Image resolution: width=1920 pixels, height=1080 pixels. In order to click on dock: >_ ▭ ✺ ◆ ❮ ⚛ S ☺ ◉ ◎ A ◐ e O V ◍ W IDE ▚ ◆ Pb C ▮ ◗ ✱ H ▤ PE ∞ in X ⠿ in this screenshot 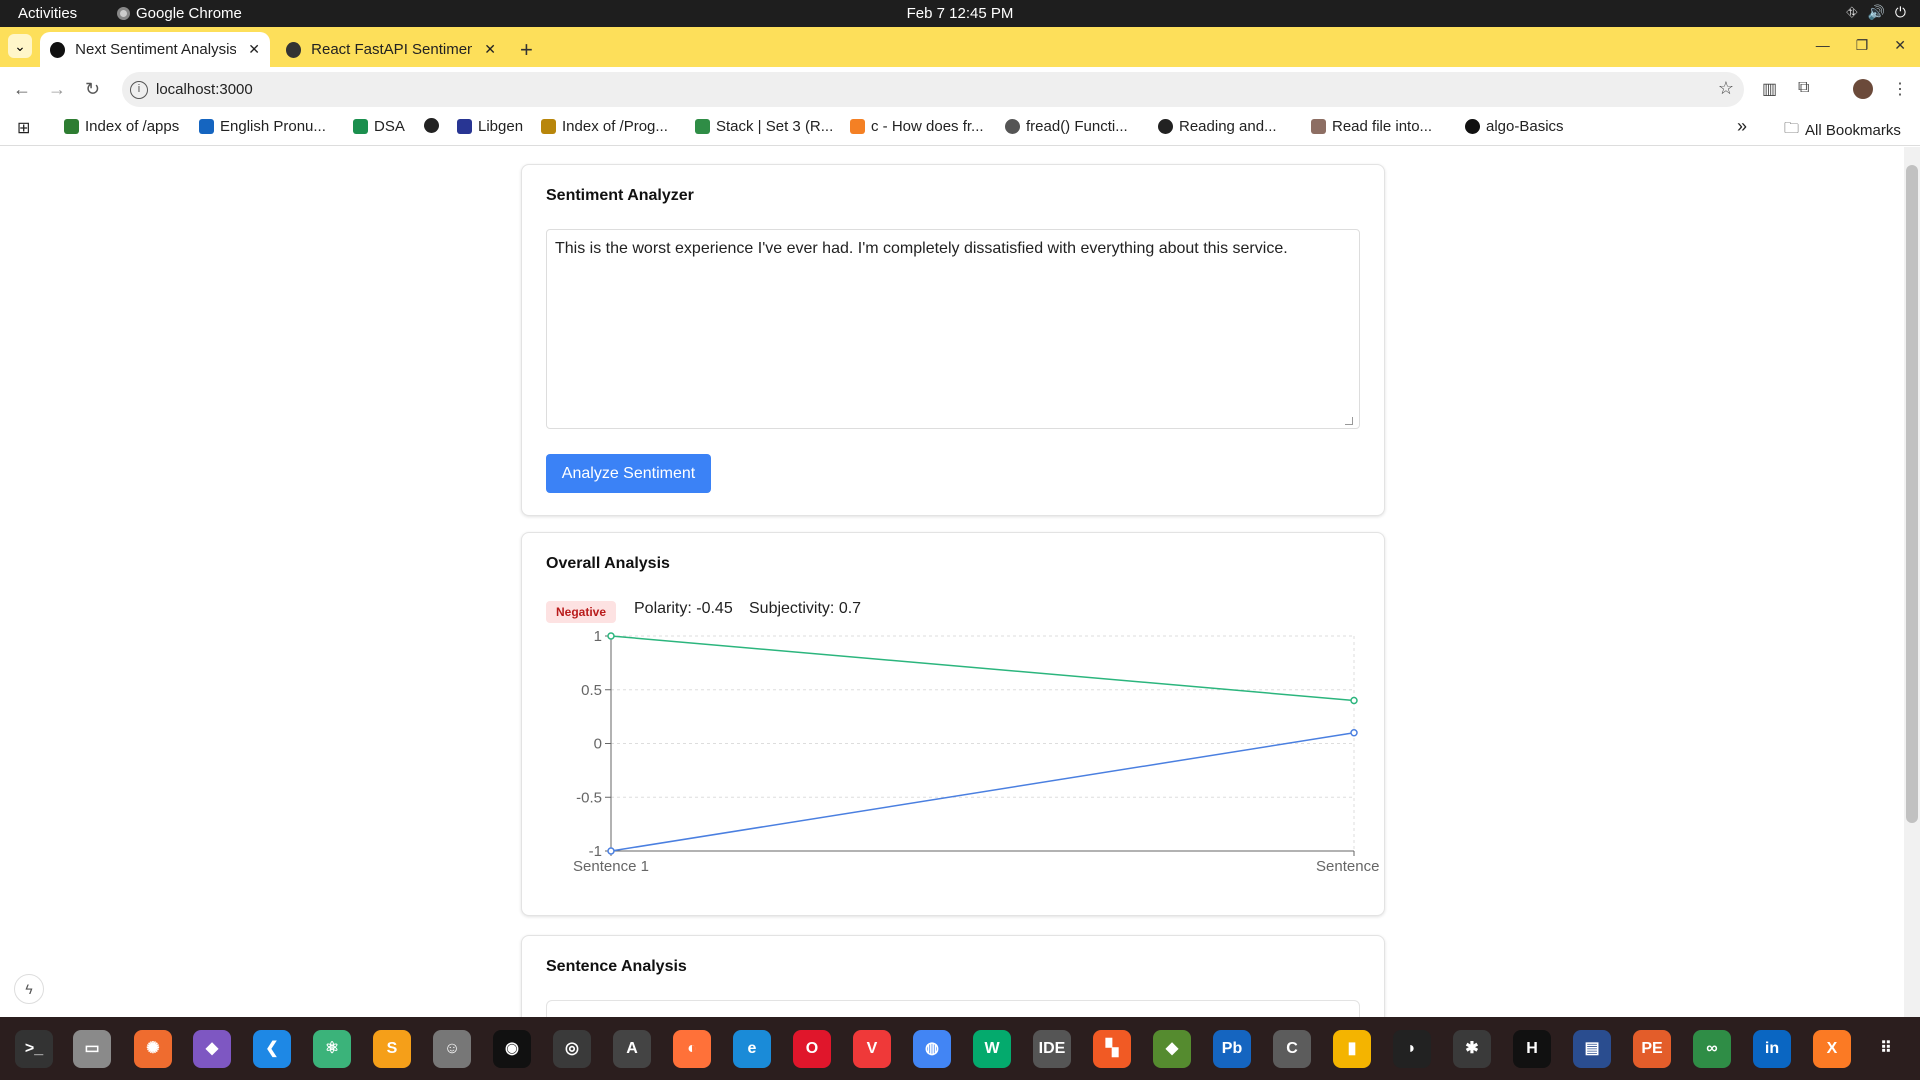, I will do `click(960, 1048)`.